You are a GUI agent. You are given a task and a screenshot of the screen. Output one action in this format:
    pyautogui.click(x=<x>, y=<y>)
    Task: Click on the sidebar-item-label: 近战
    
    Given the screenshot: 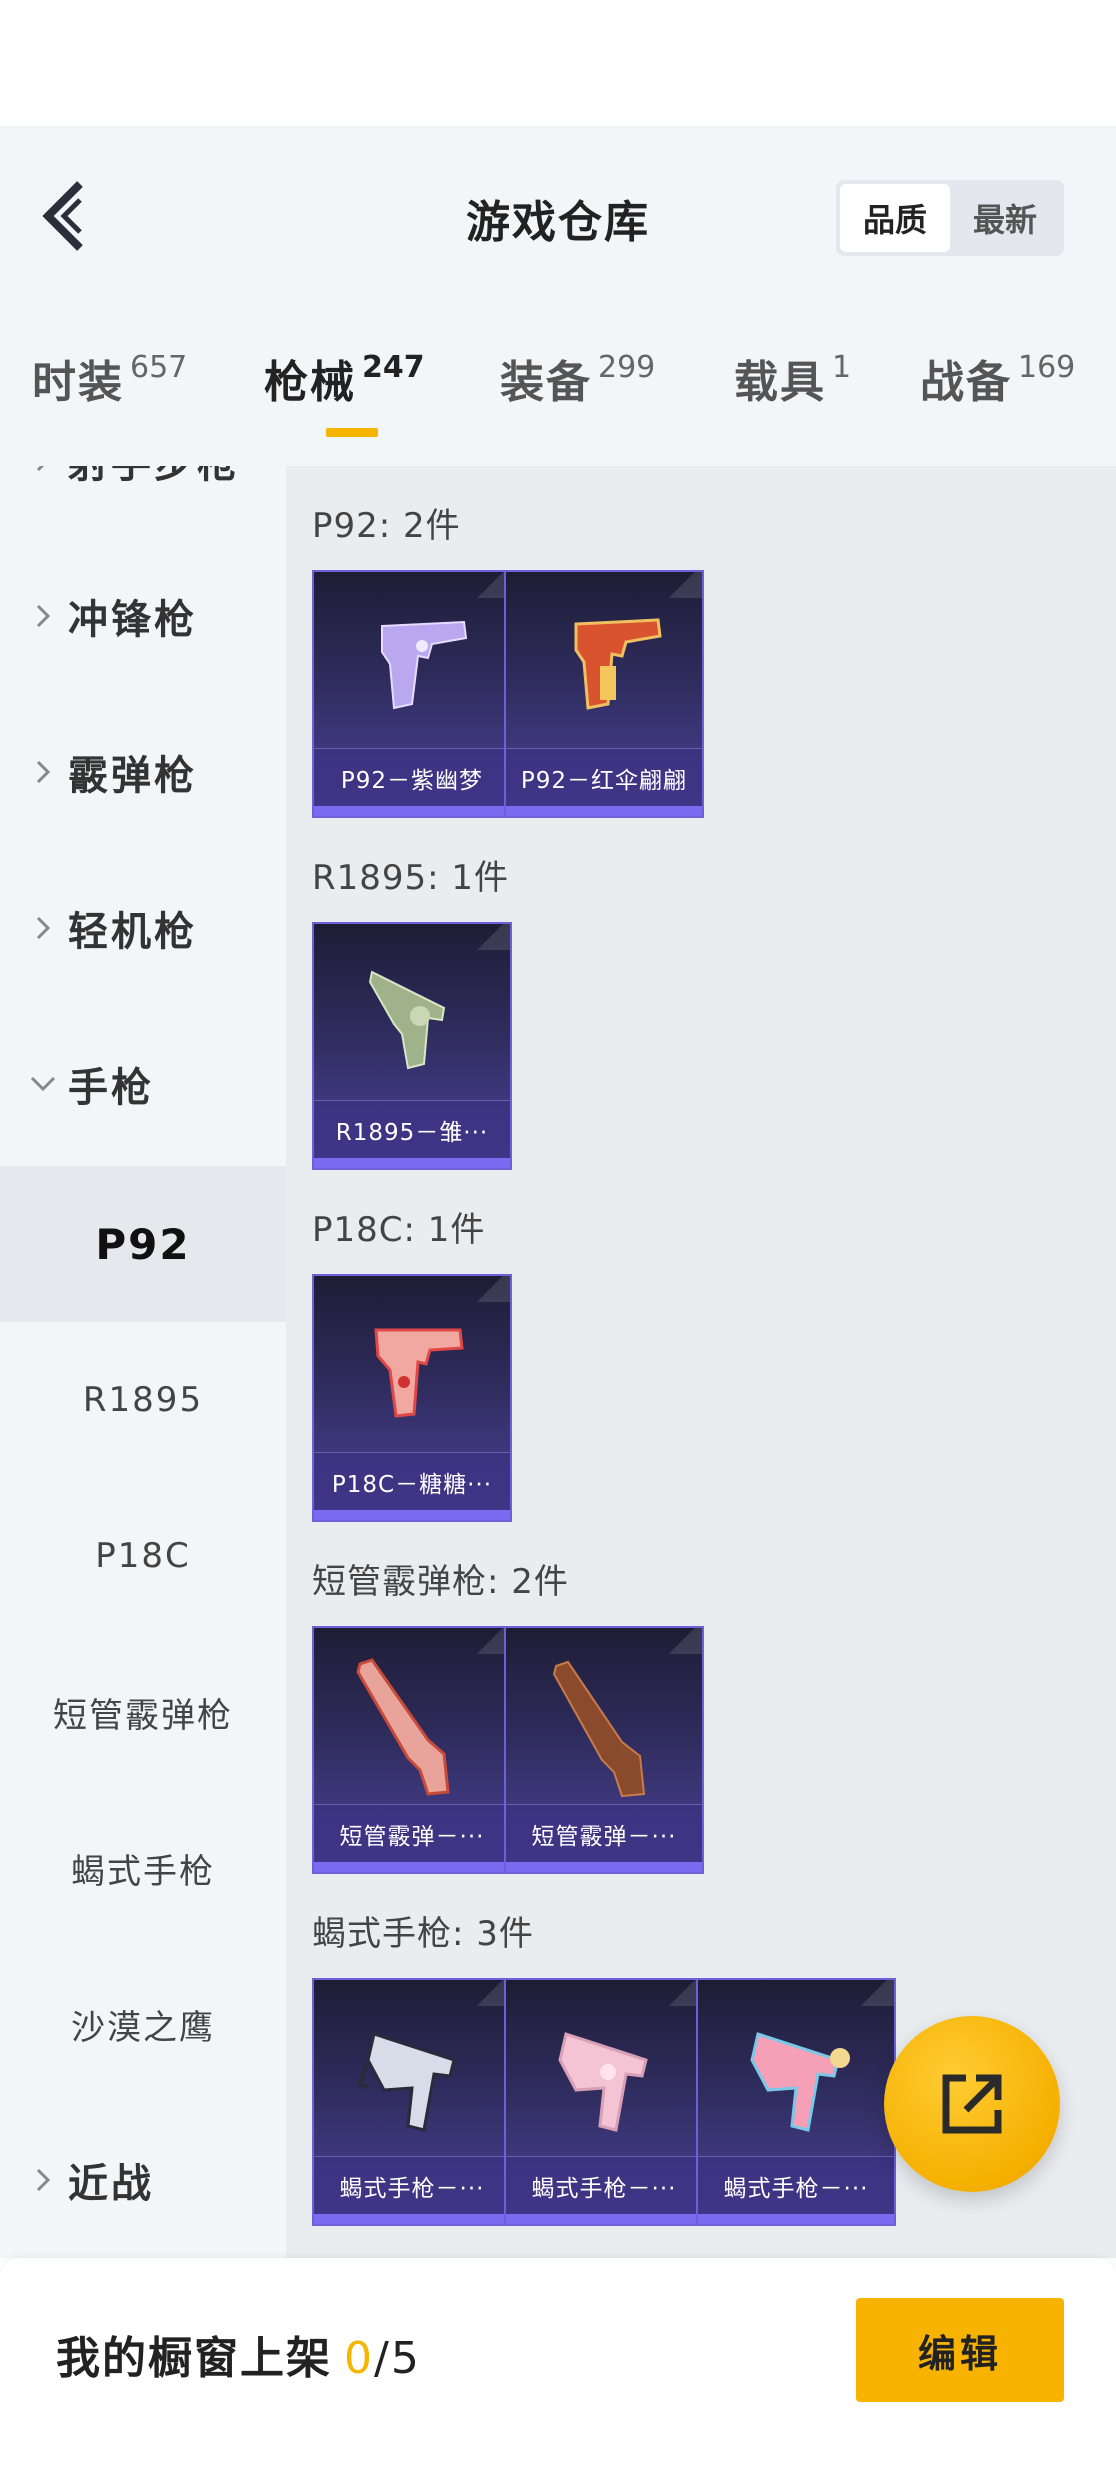 What is the action you would take?
    pyautogui.click(x=111, y=2184)
    